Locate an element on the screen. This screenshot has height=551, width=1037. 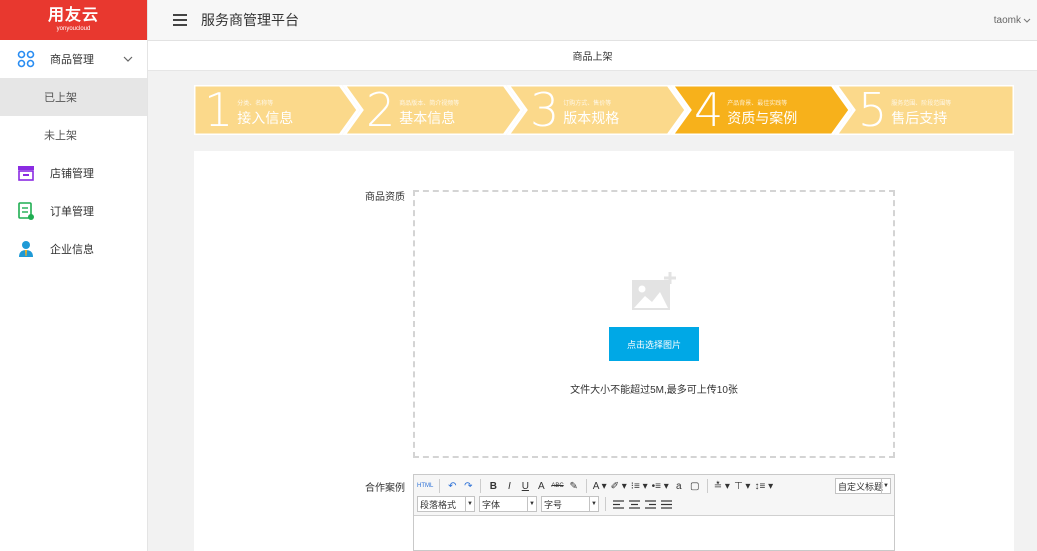
step-number: 4 is located at coordinates (709, 110).